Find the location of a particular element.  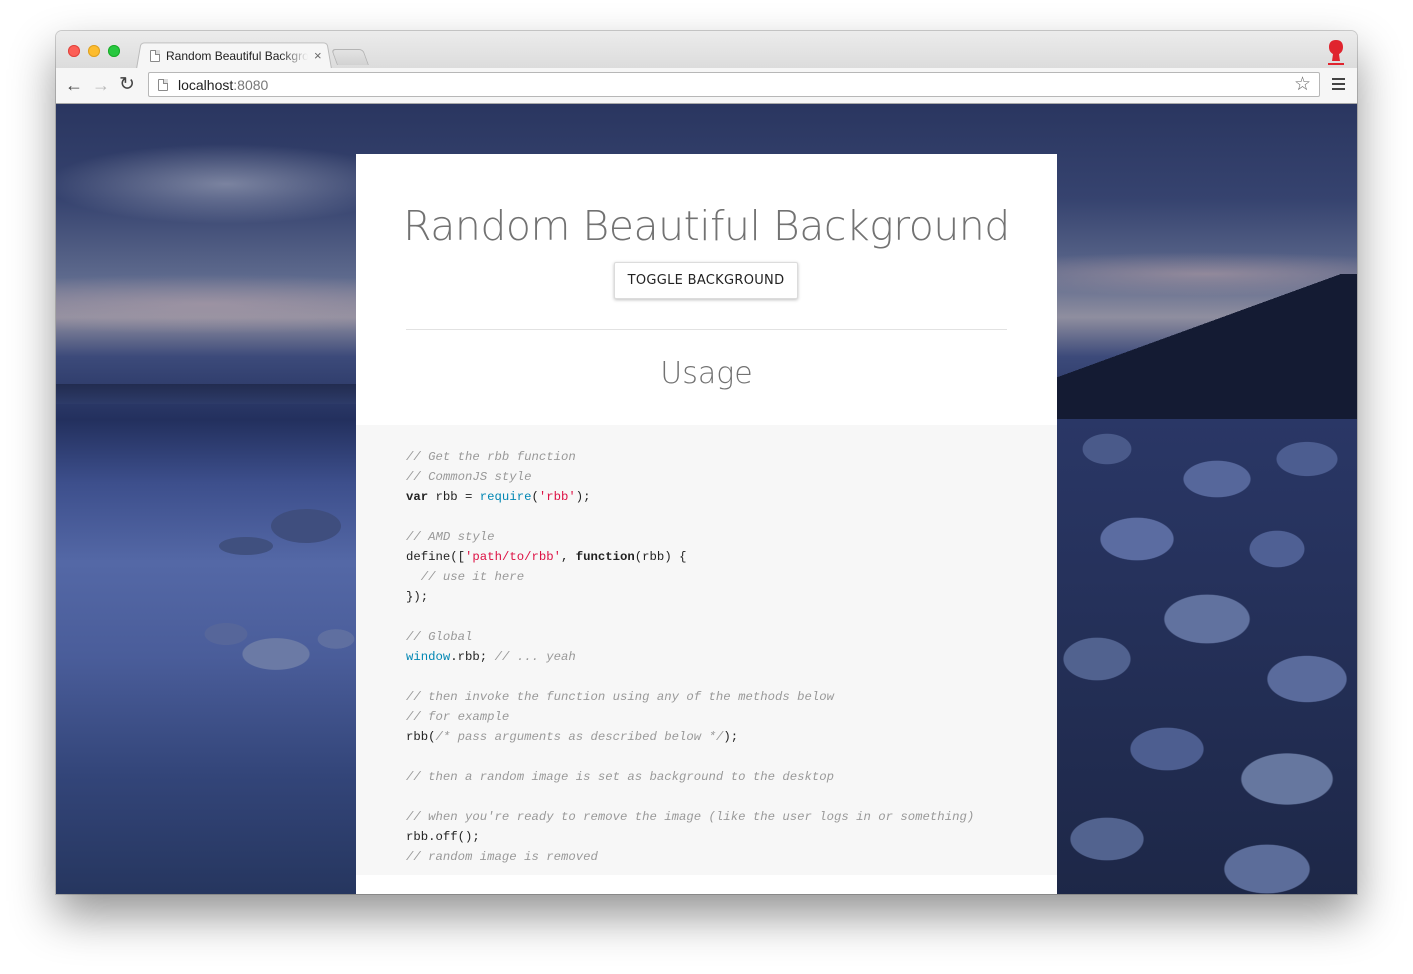

back-arrow-icon: ← is located at coordinates (74, 85).